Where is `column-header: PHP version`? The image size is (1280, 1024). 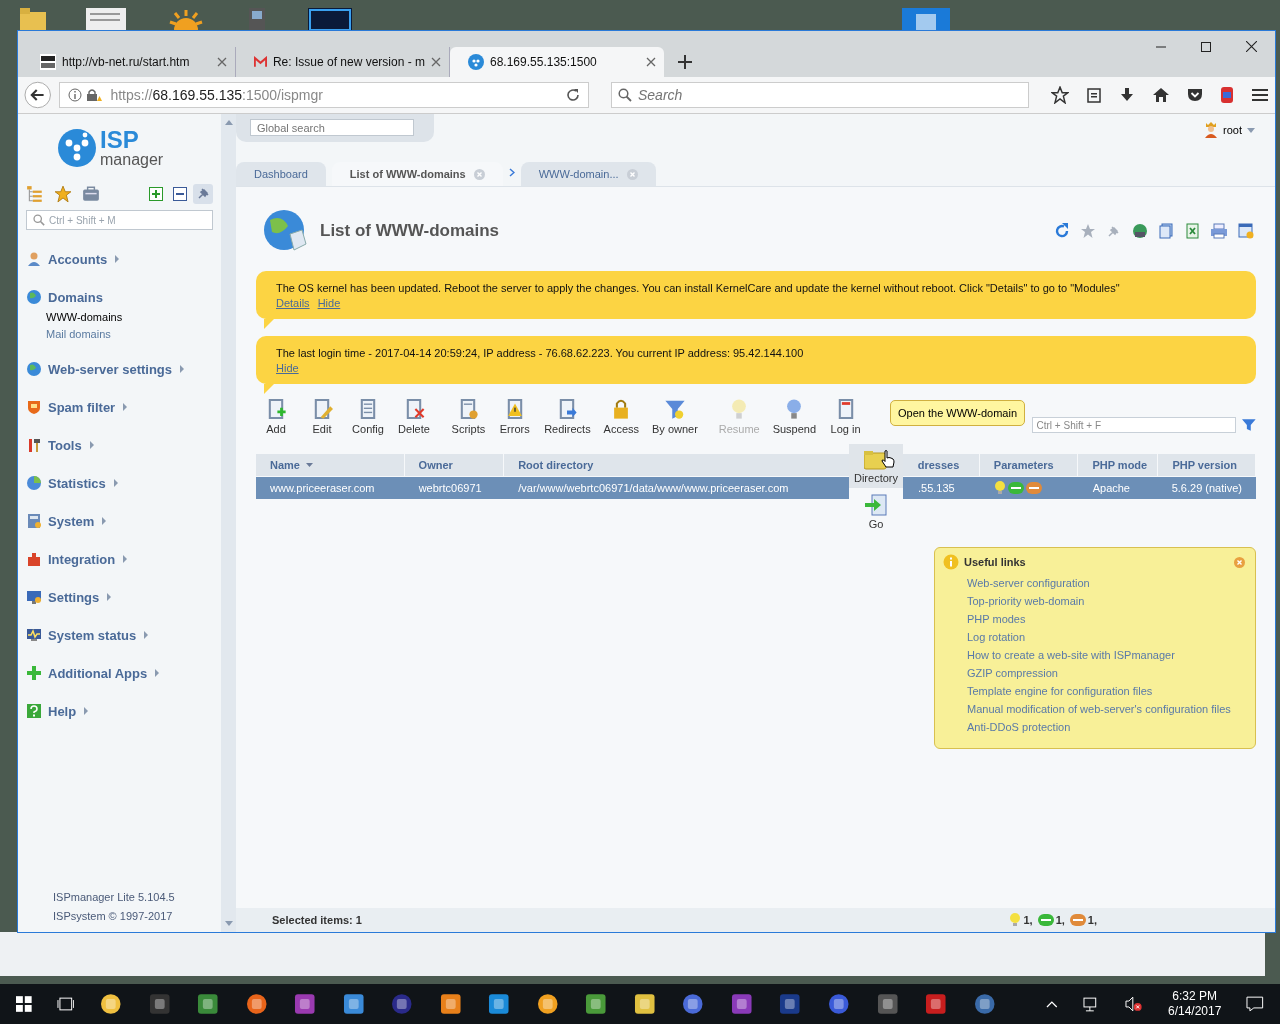
column-header: PHP version is located at coordinates (1207, 465).